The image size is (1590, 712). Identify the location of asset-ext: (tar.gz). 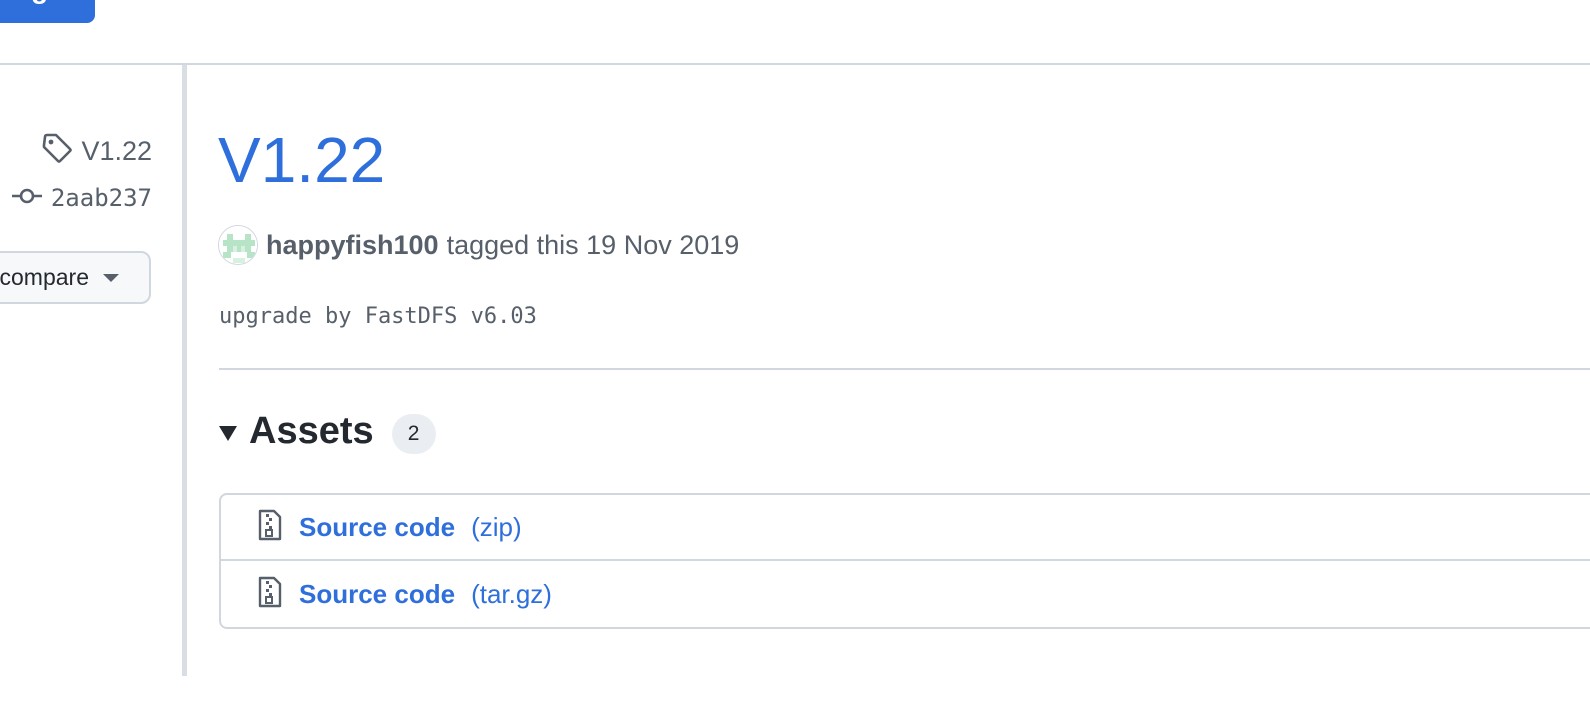
(511, 594).